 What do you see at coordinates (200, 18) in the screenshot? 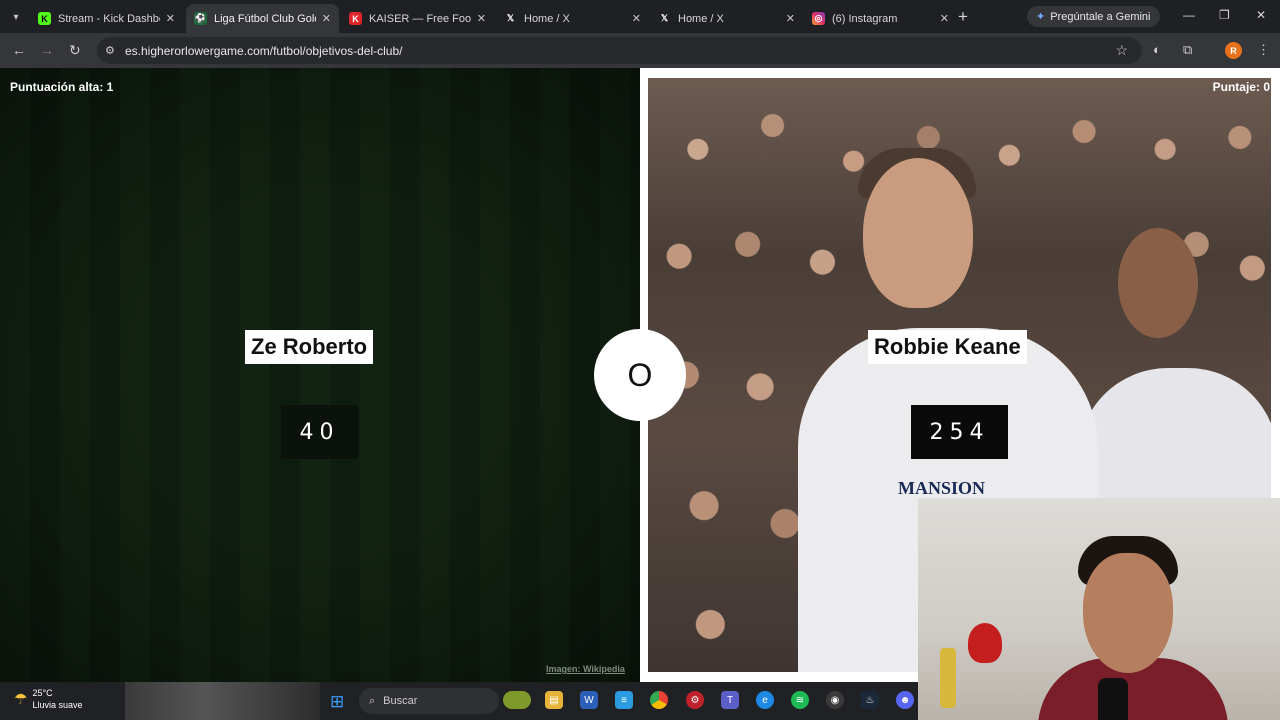
I see `game-icon: ⚽` at bounding box center [200, 18].